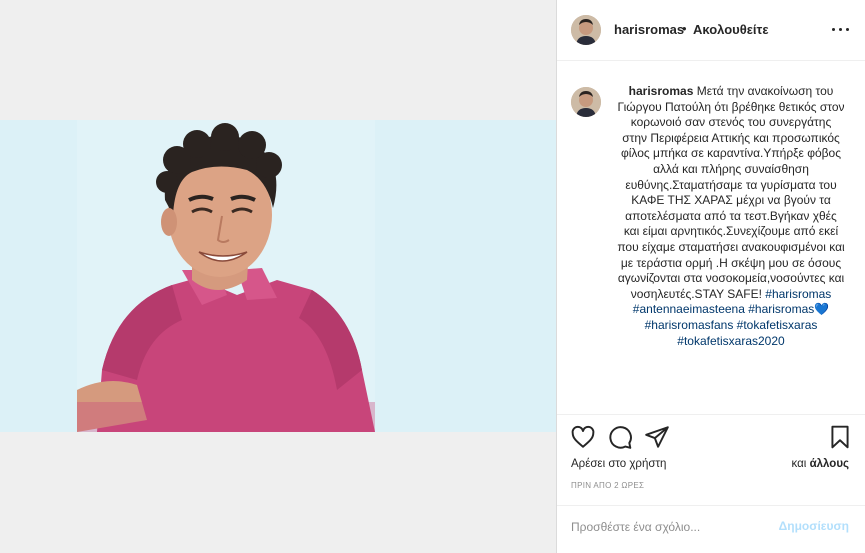  I want to click on post-timestamp: ΠΡΙΝ ΑΠΟ 2 ΩΡΕΣ, so click(607, 485).